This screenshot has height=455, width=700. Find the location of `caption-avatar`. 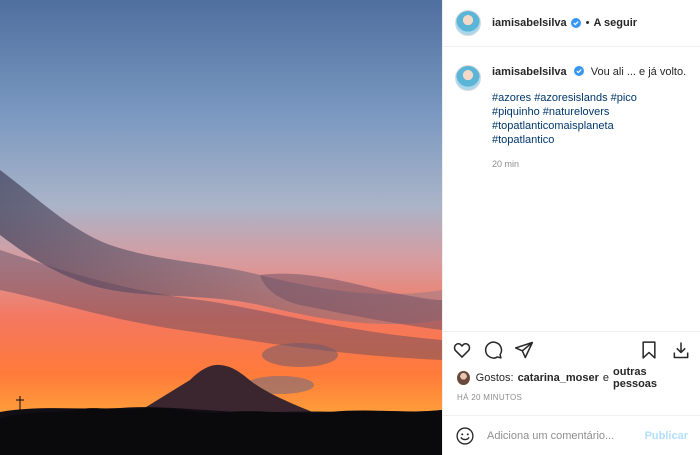

caption-avatar is located at coordinates (468, 78).